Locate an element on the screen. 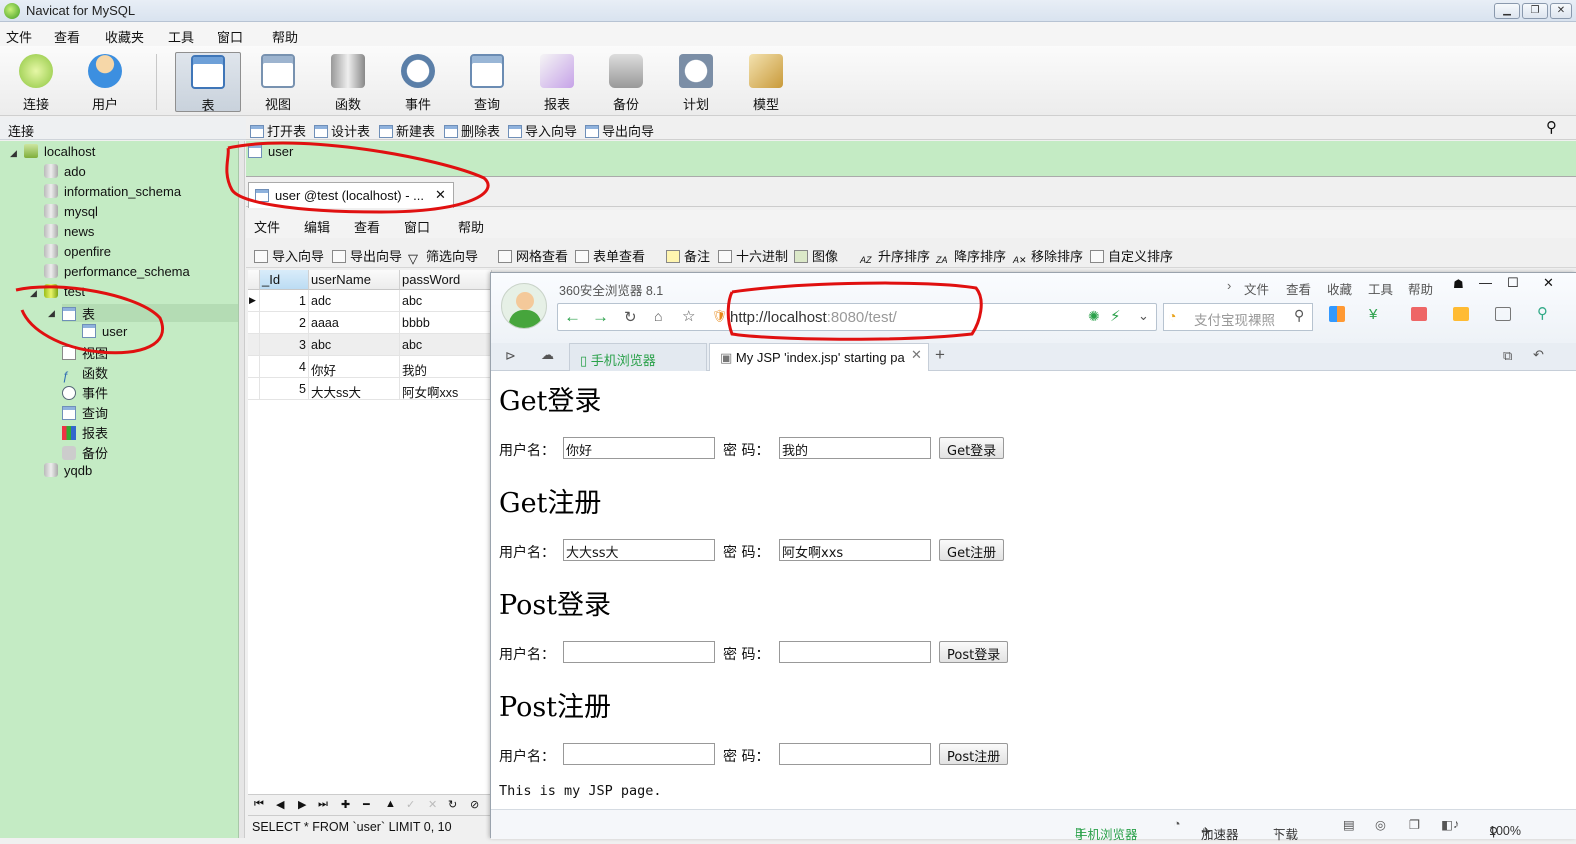 Image resolution: width=1576 pixels, height=844 pixels. username-input: 大大ss大 is located at coordinates (639, 550).